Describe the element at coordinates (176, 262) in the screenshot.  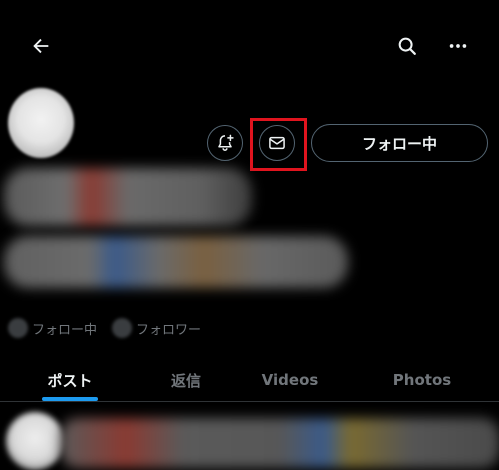
I see `profile-bio-redacted` at that location.